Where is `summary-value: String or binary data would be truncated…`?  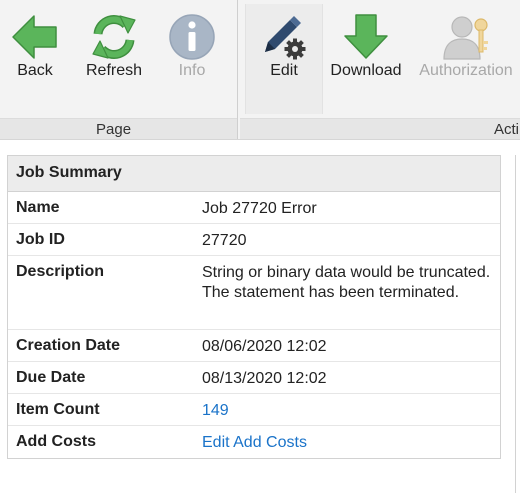
summary-value: String or binary data would be truncated… is located at coordinates (346, 282).